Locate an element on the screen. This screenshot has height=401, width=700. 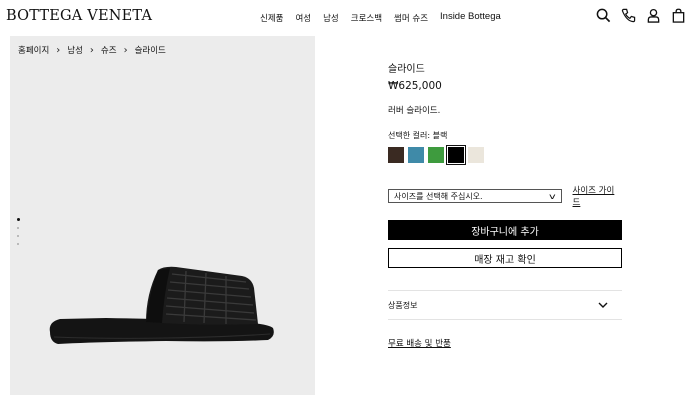
size-select-placeholder: 사이즈를 선택해 주십시오. is located at coordinates (438, 196).